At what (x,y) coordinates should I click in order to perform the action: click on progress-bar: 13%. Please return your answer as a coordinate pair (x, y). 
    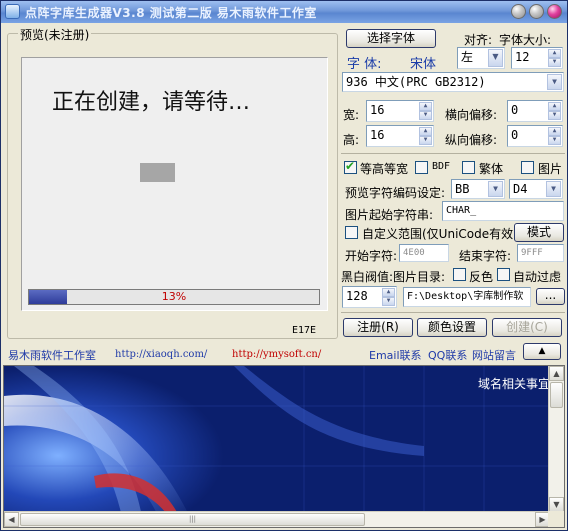
    Looking at the image, I should click on (174, 297).